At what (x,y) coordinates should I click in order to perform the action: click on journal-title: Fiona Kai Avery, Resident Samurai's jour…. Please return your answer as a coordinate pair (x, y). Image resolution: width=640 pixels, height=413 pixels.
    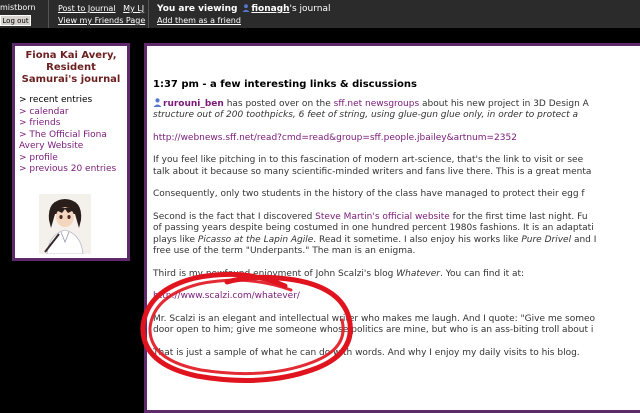
    Looking at the image, I should click on (71, 67).